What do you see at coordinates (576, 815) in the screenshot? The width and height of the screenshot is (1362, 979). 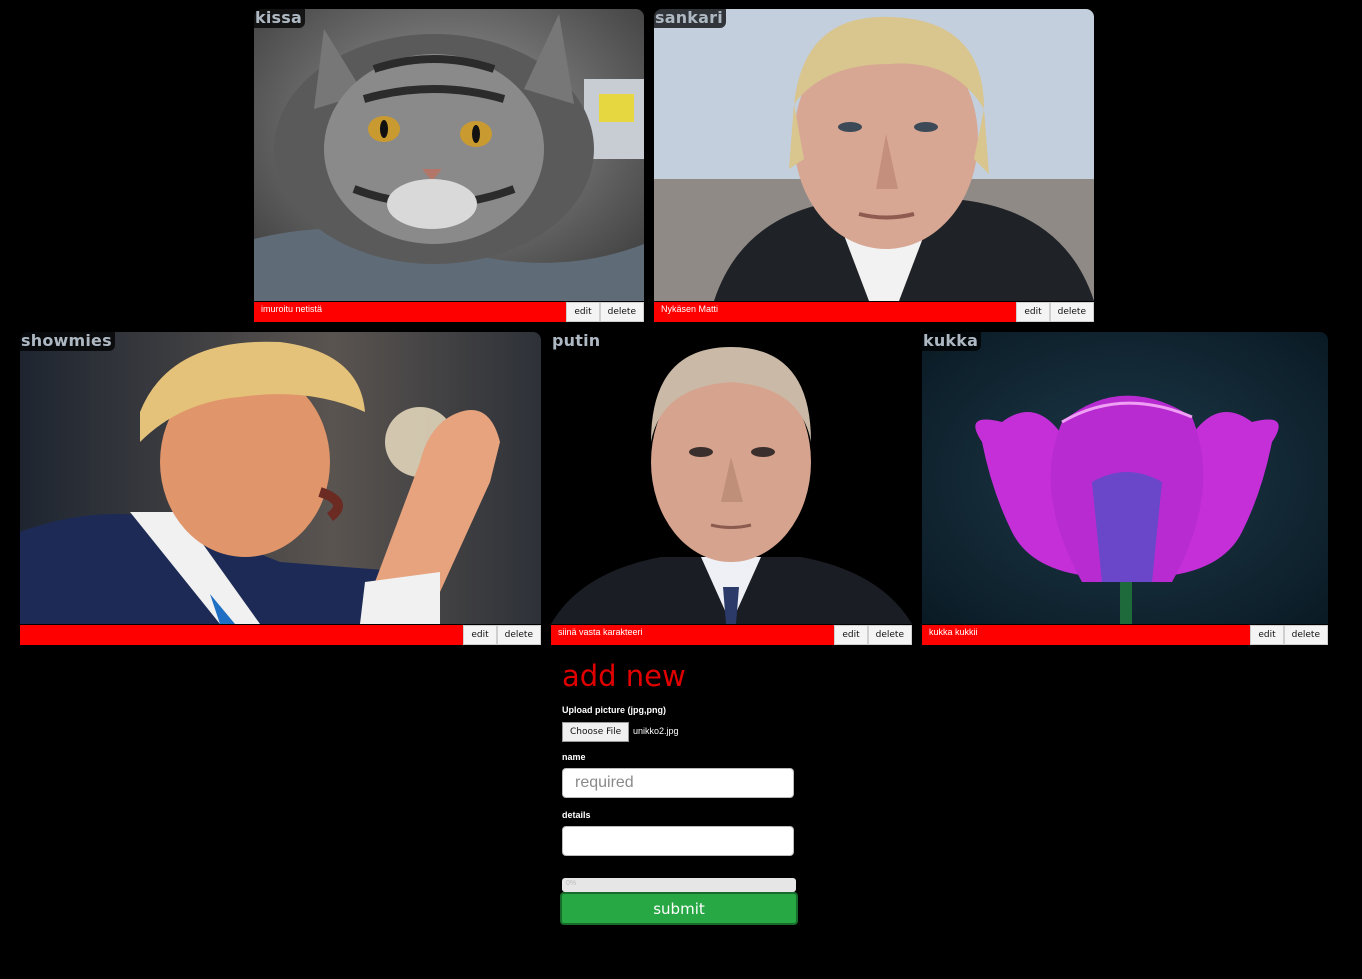 I see `details-label: details` at bounding box center [576, 815].